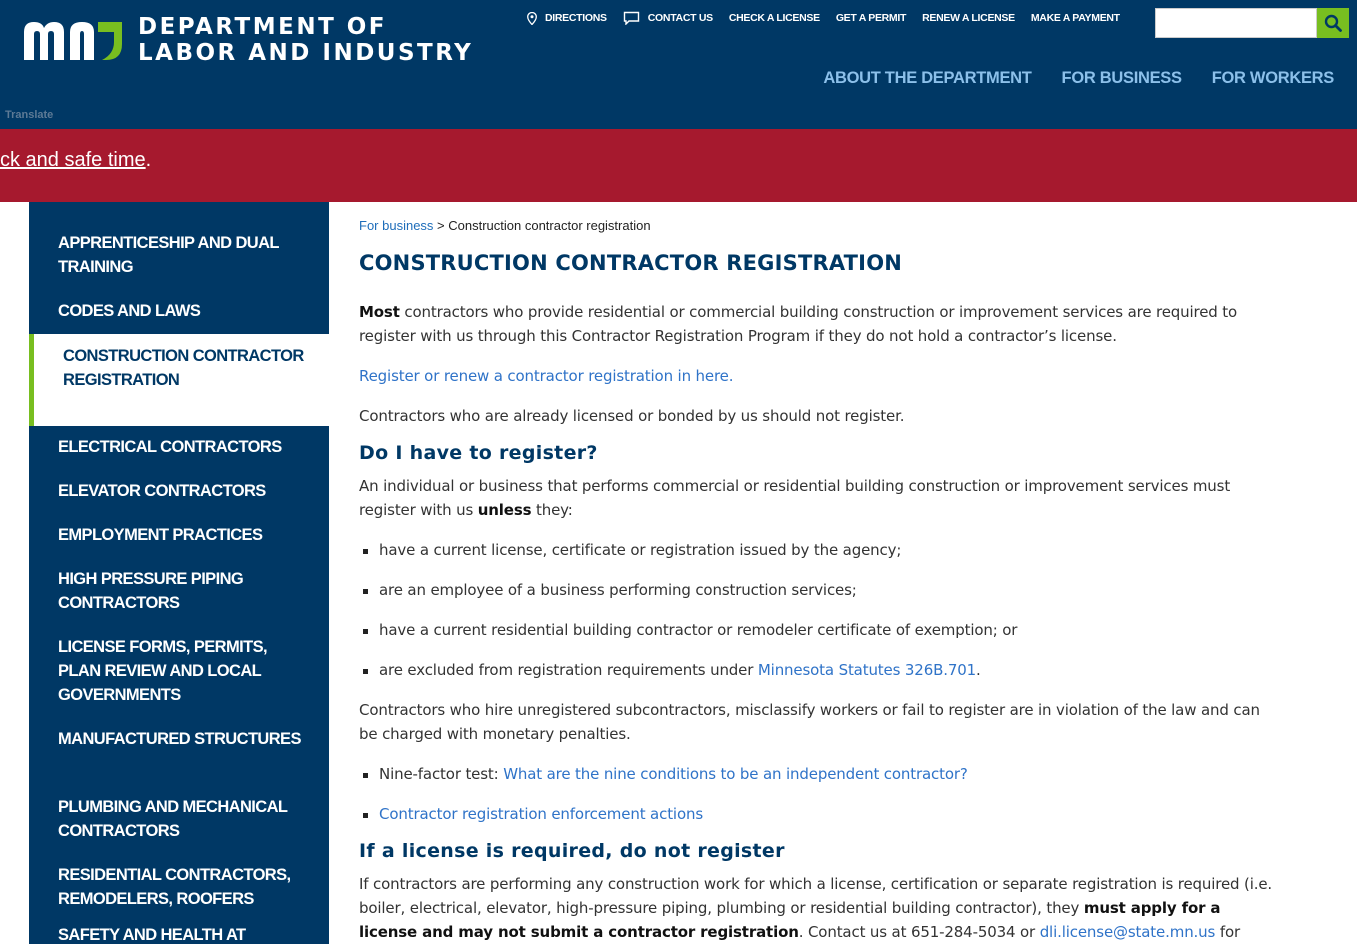 The image size is (1357, 944). I want to click on make-payment-link: MAKE A PAYMENT, so click(1075, 18).